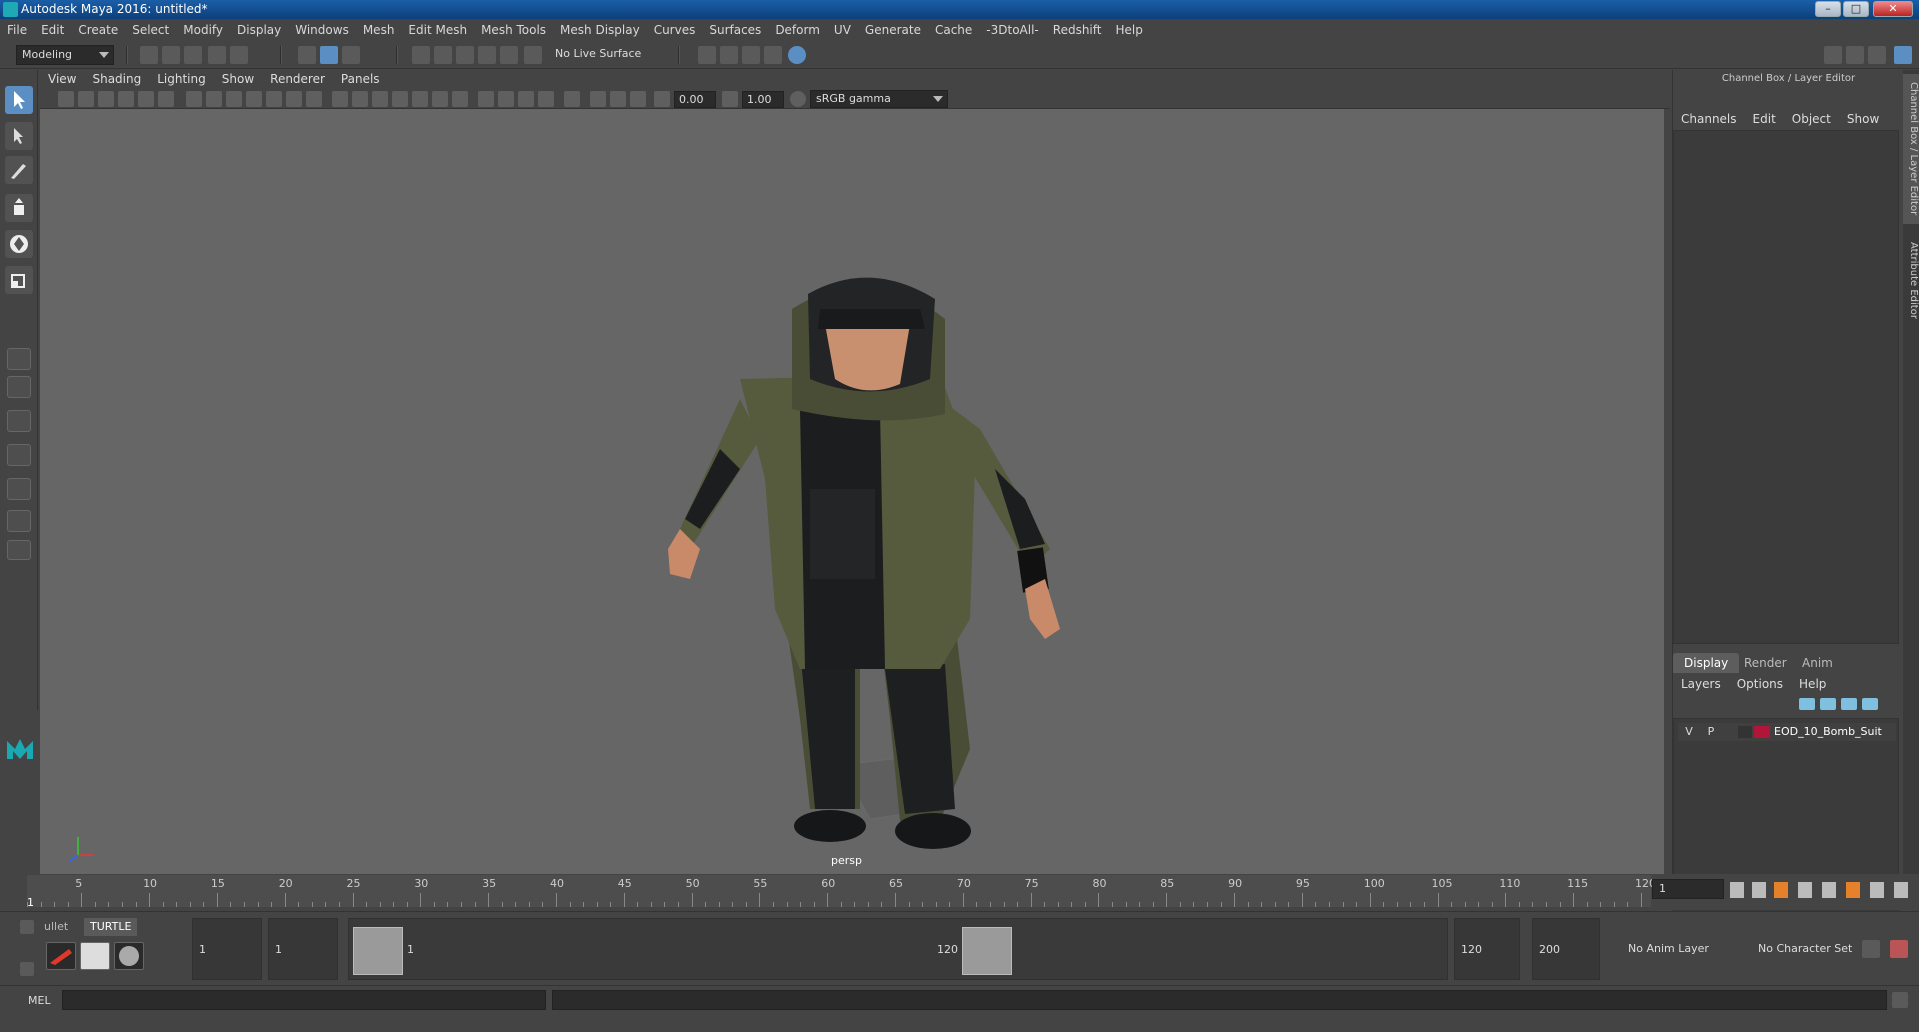 The height and width of the screenshot is (1032, 1919). I want to click on isolate-select-icon, so click(572, 99).